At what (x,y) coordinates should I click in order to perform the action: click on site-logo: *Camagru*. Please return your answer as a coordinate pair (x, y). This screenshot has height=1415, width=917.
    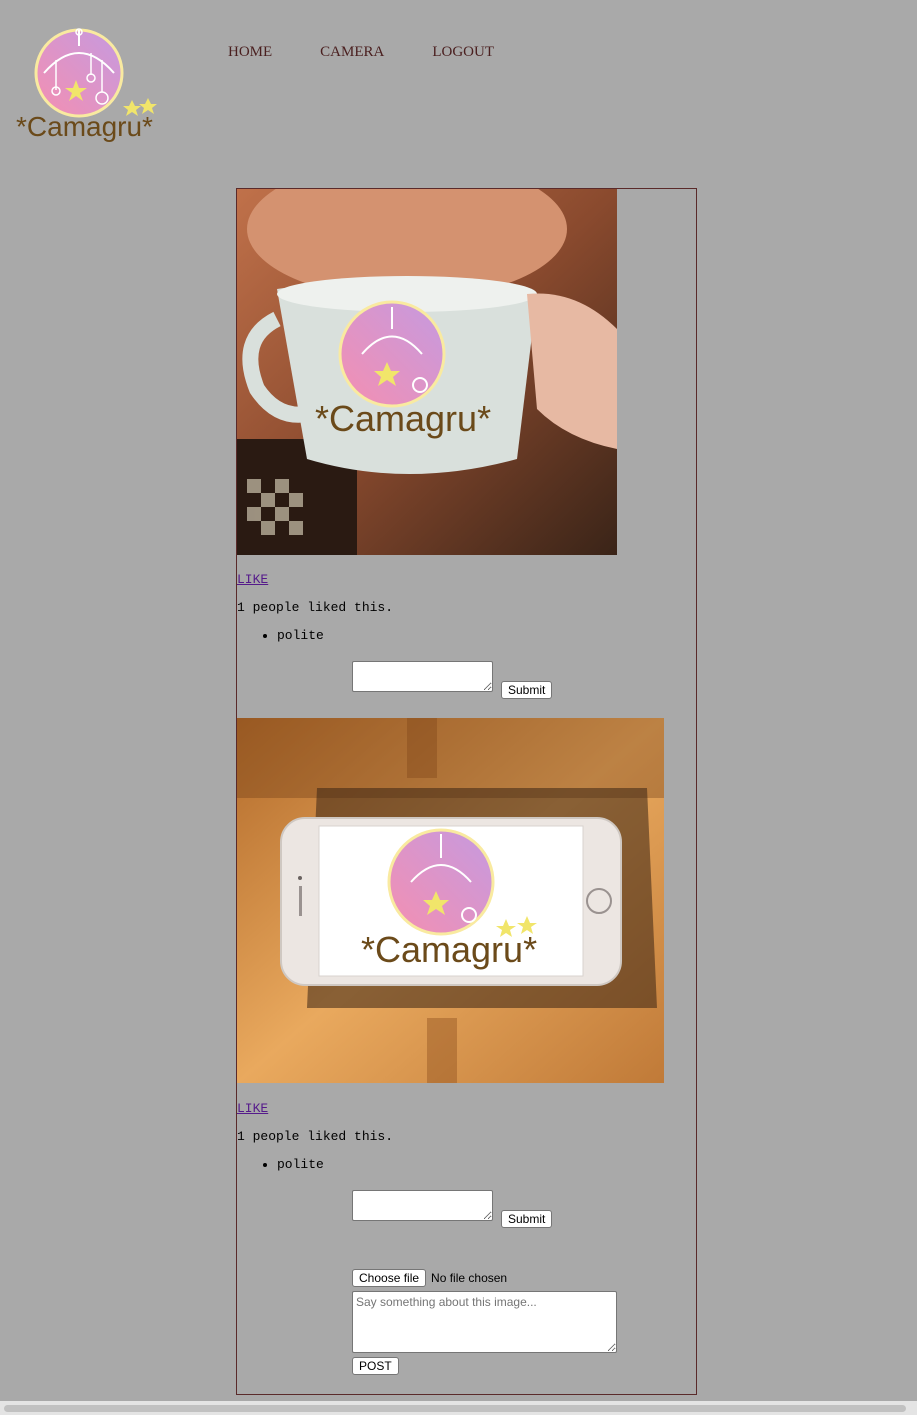
    Looking at the image, I should click on (87, 89).